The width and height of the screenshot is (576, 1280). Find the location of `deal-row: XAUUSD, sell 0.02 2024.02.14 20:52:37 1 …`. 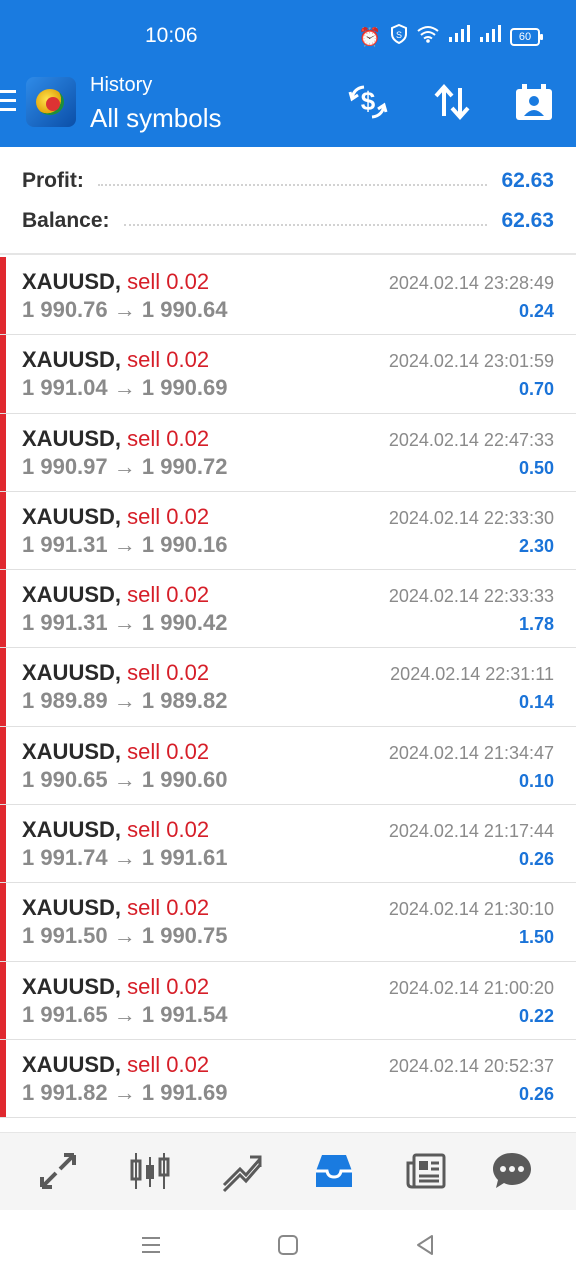

deal-row: XAUUSD, sell 0.02 2024.02.14 20:52:37 1 … is located at coordinates (288, 1079).